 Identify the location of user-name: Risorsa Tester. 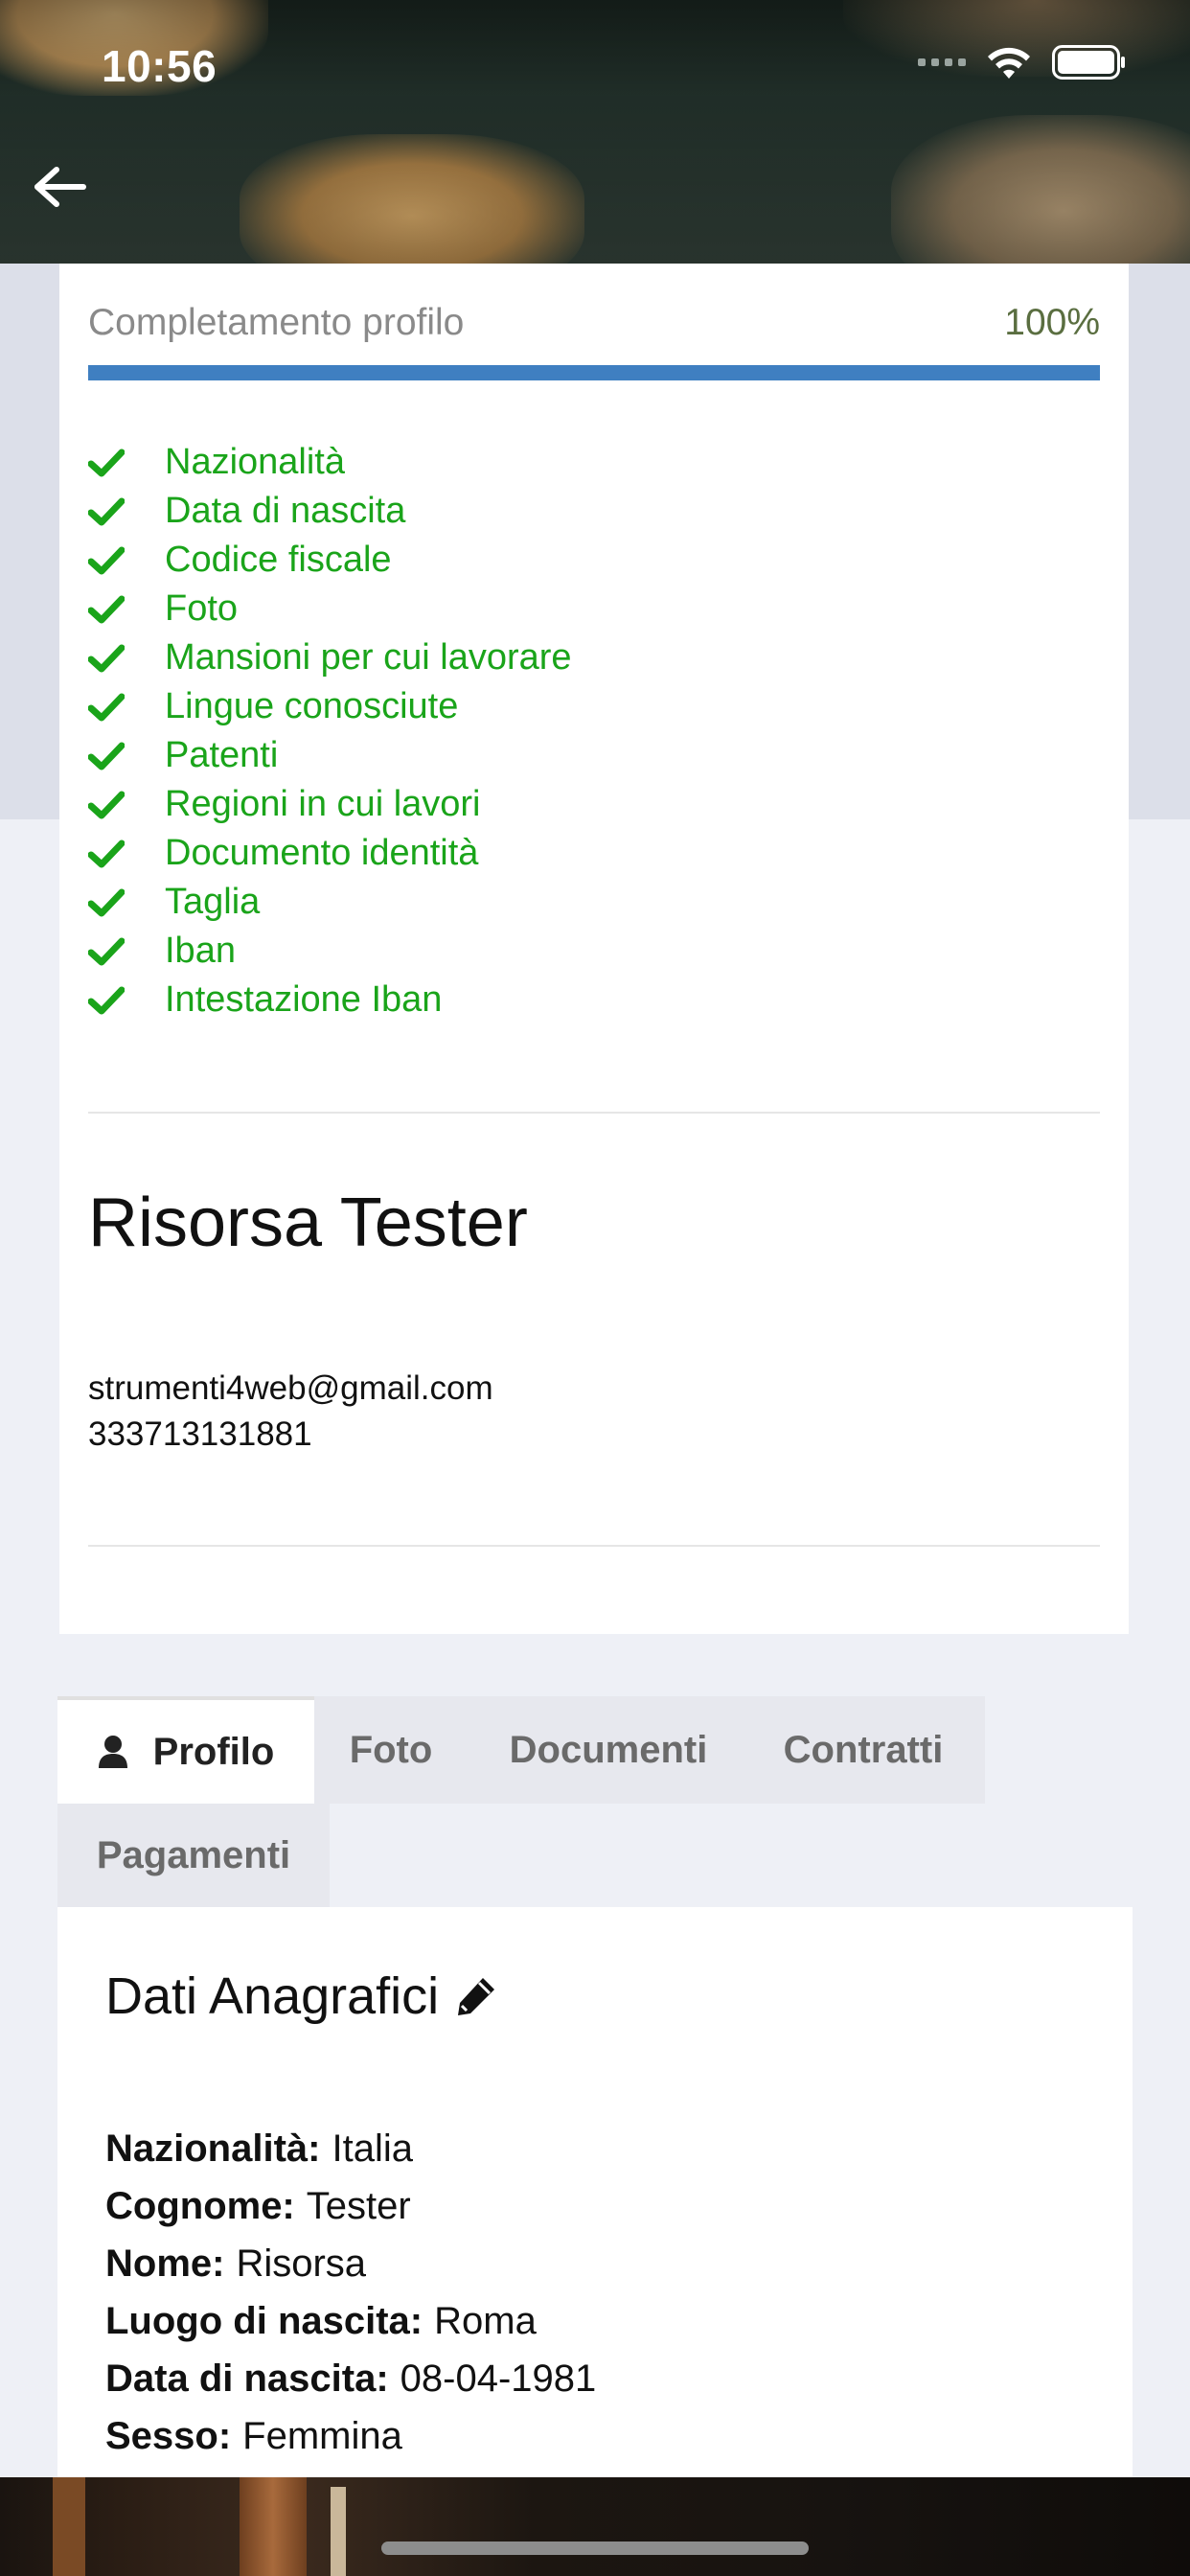
(308, 1222).